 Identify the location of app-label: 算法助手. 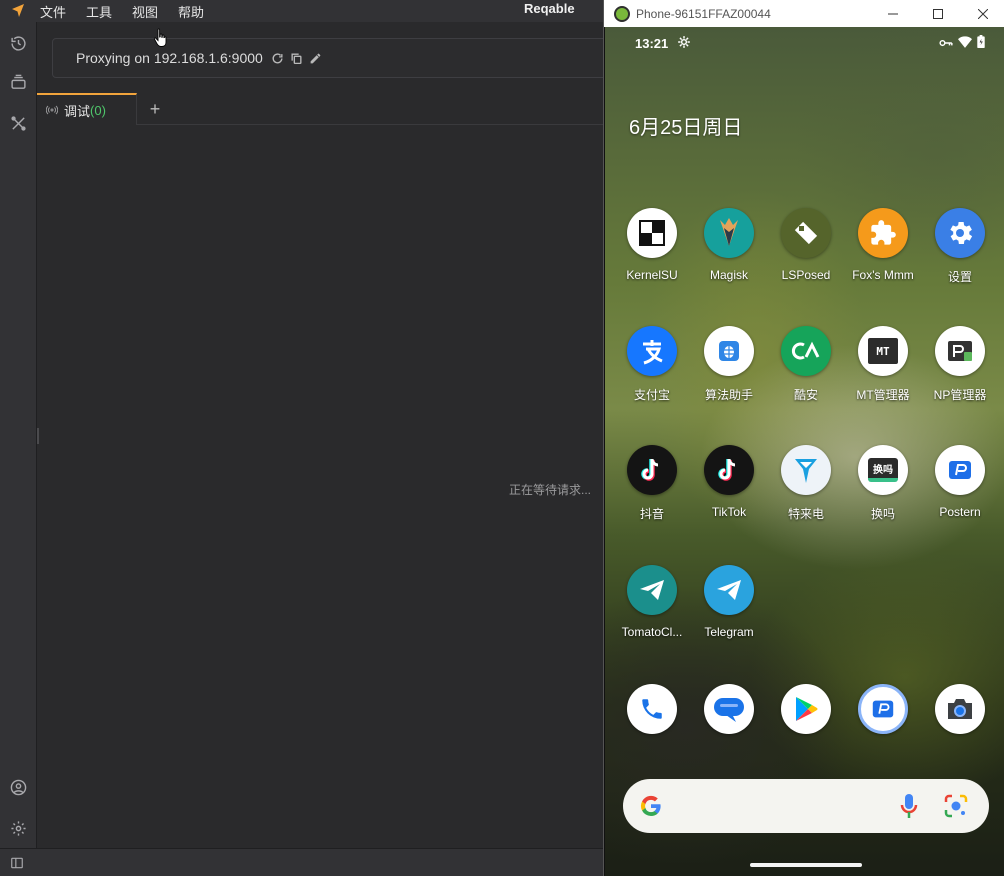
(728, 395).